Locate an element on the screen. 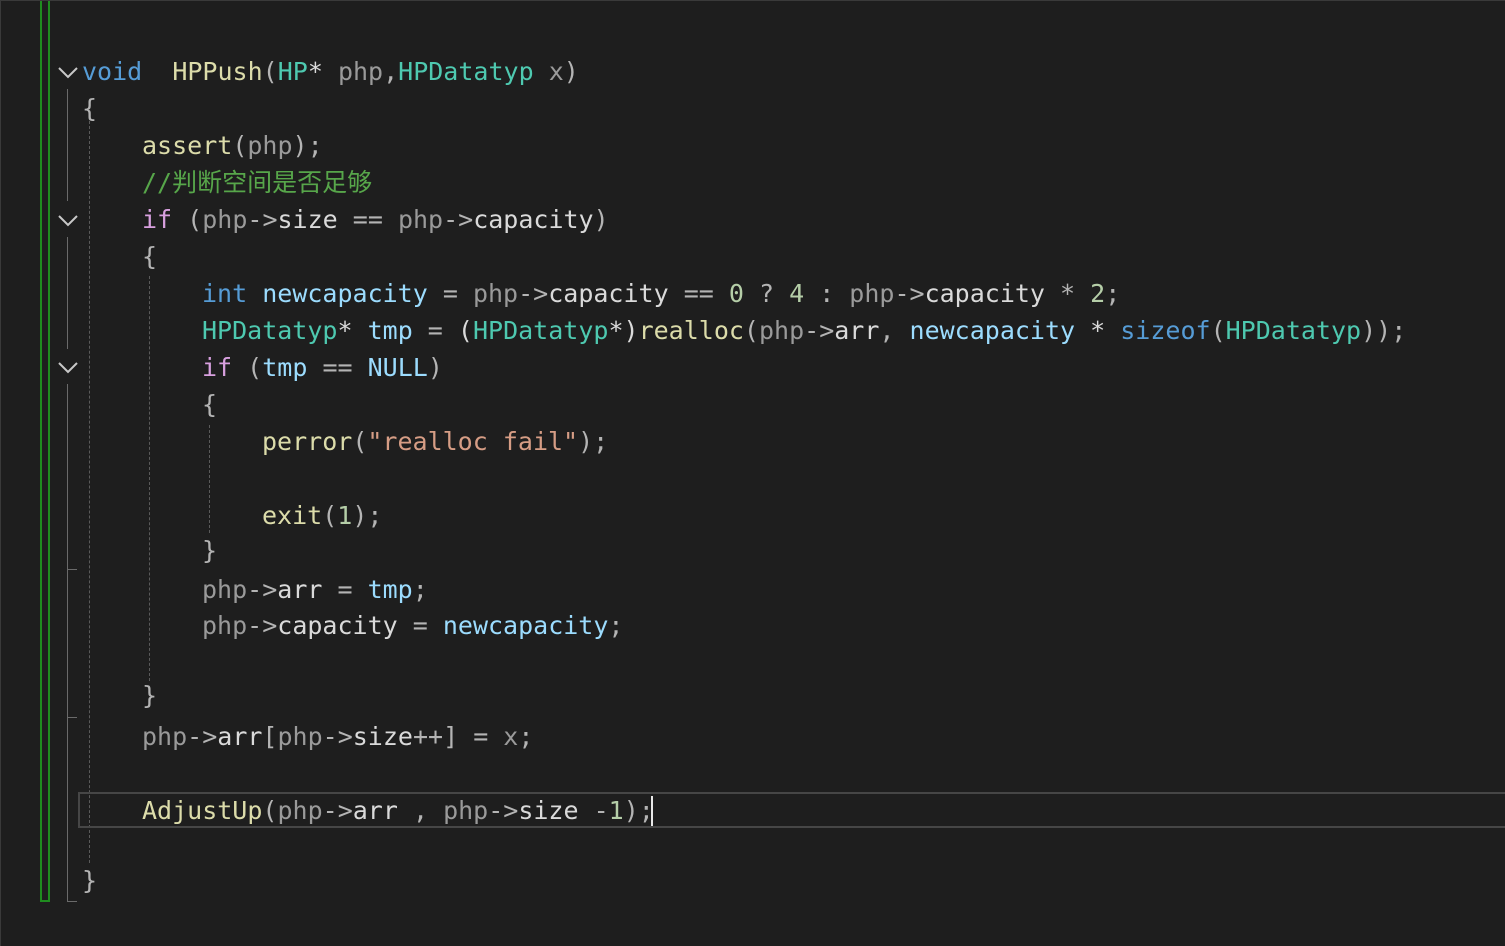 Image resolution: width=1505 pixels, height=946 pixels. function-call: realloc is located at coordinates (691, 330).